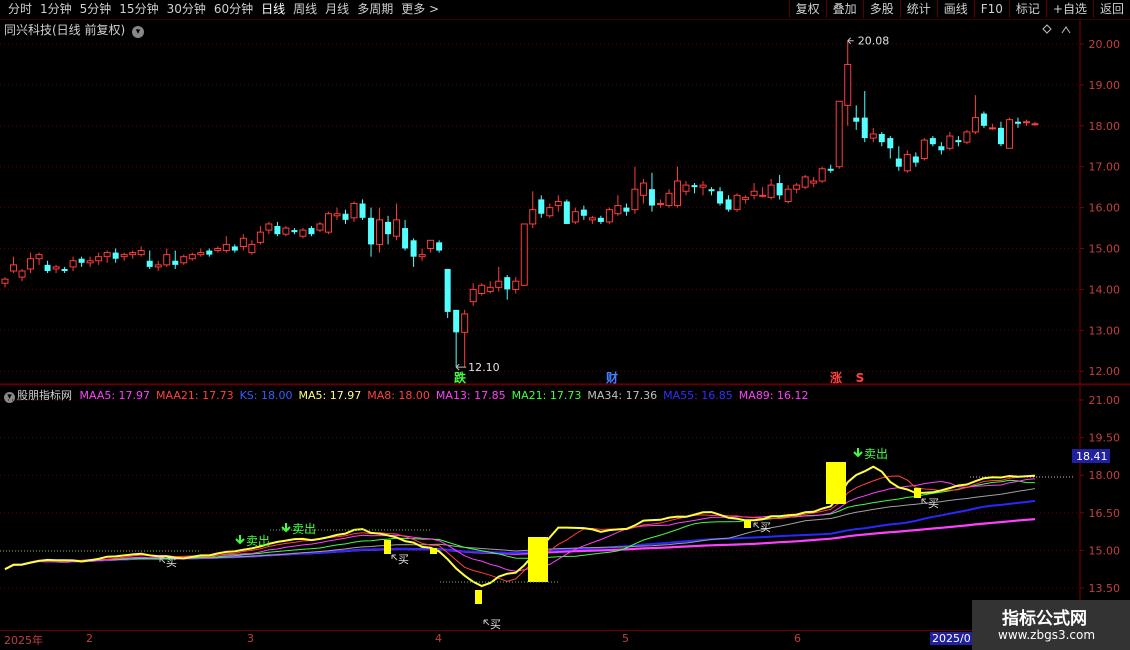  I want to click on arrow-down-icon, so click(240, 540).